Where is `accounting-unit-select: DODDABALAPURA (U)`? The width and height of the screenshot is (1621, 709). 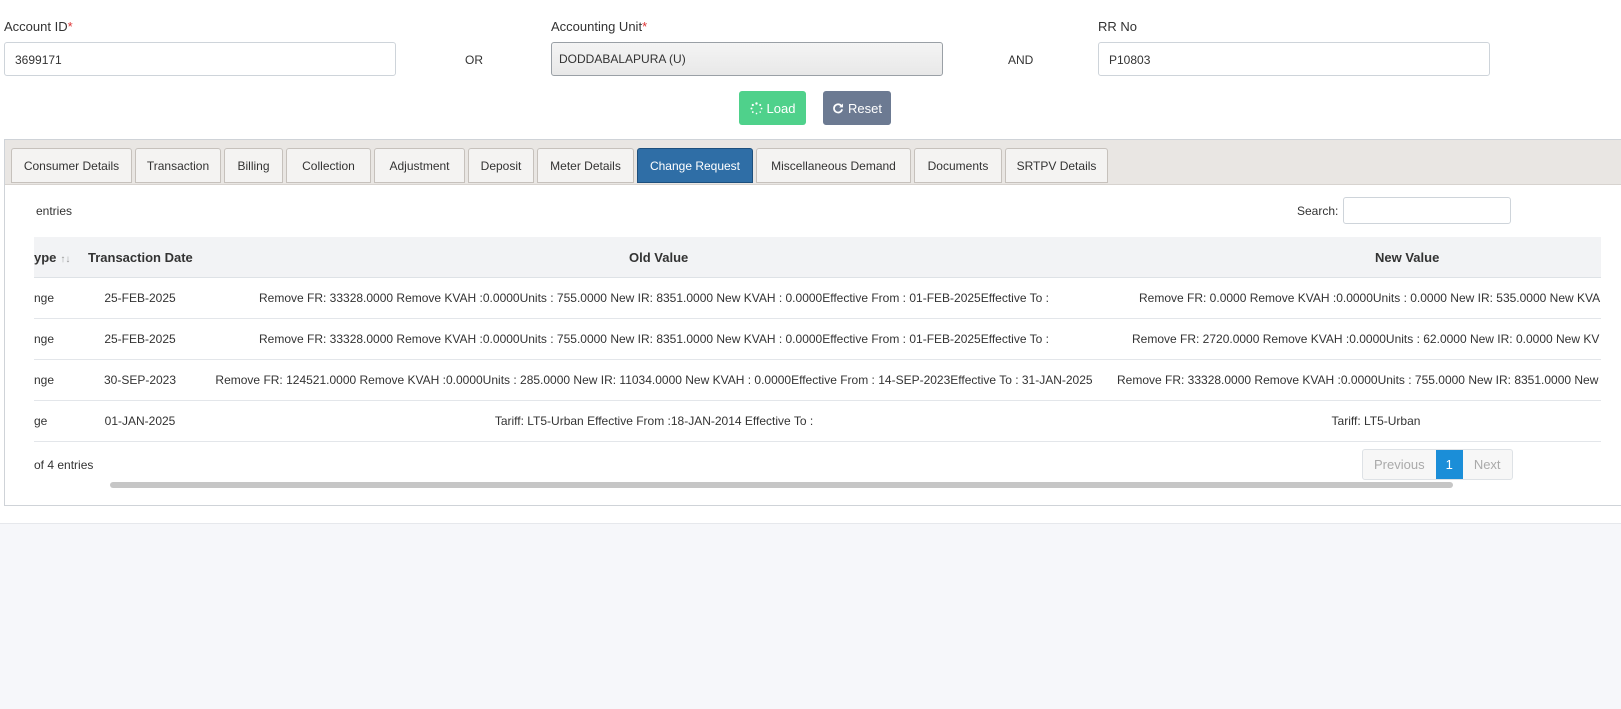 accounting-unit-select: DODDABALAPURA (U) is located at coordinates (747, 59).